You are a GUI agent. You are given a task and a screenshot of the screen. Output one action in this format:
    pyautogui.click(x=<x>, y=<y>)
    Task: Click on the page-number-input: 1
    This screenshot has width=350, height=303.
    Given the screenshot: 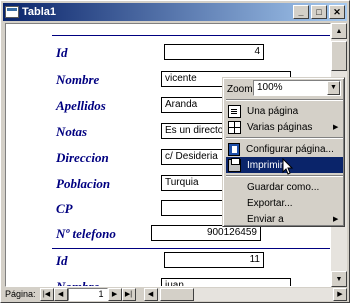 What is the action you would take?
    pyautogui.click(x=87, y=294)
    